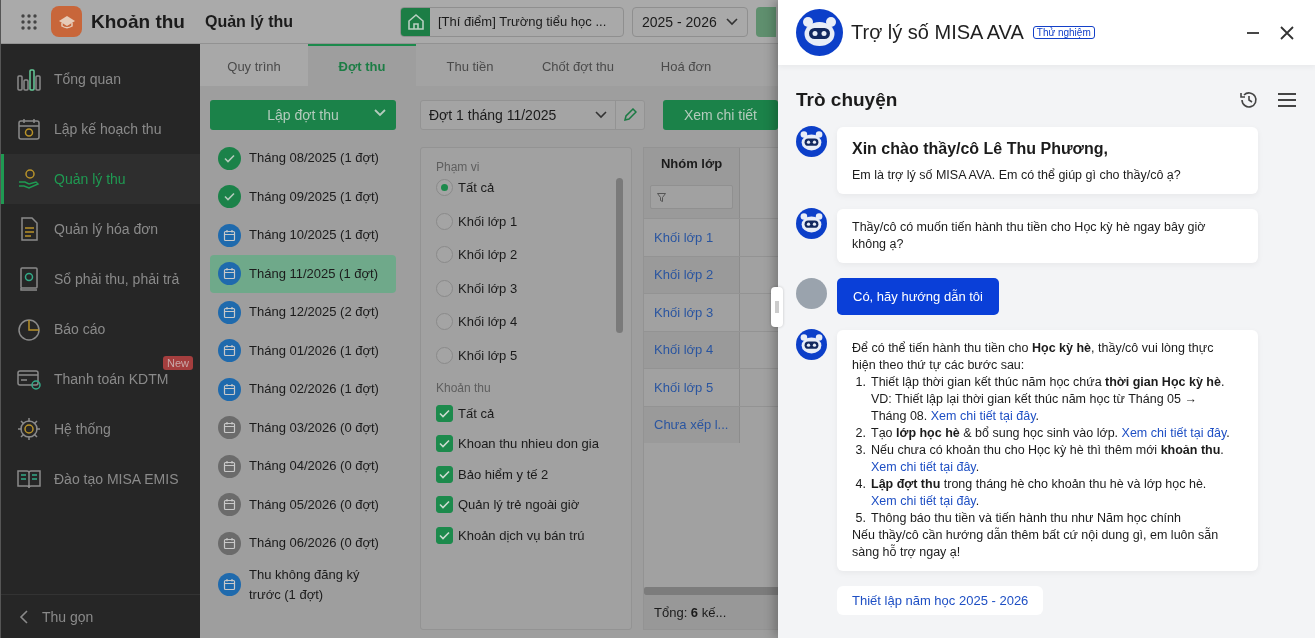  I want to click on table-cell-link: Khối lớp 1, so click(692, 237).